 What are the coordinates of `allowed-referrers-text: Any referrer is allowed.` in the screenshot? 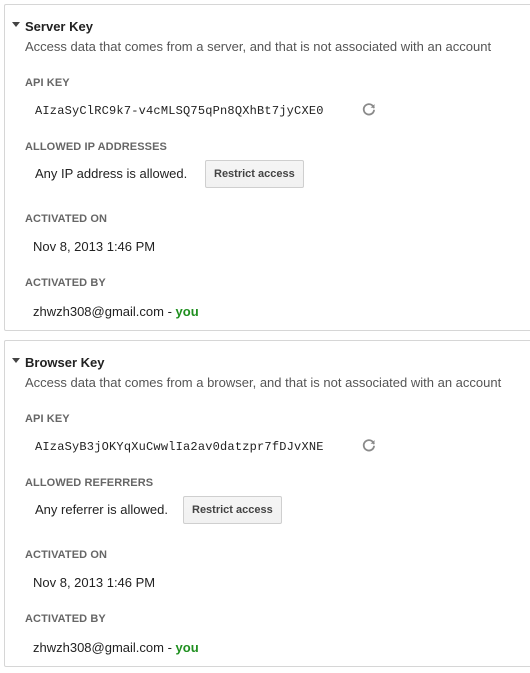 It's located at (101, 509).